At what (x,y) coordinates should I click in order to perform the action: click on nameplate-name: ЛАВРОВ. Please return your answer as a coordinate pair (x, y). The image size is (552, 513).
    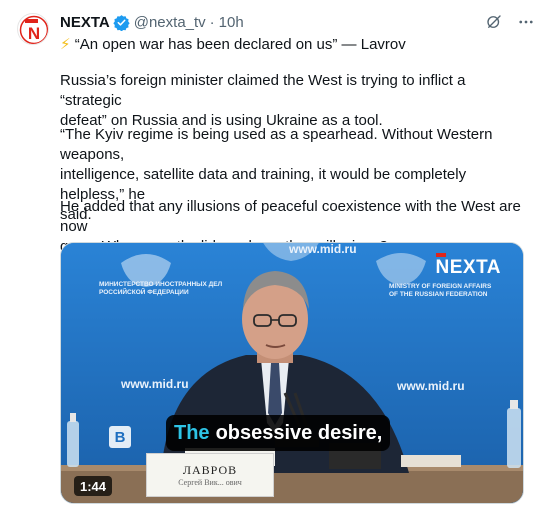
    Looking at the image, I should click on (210, 470).